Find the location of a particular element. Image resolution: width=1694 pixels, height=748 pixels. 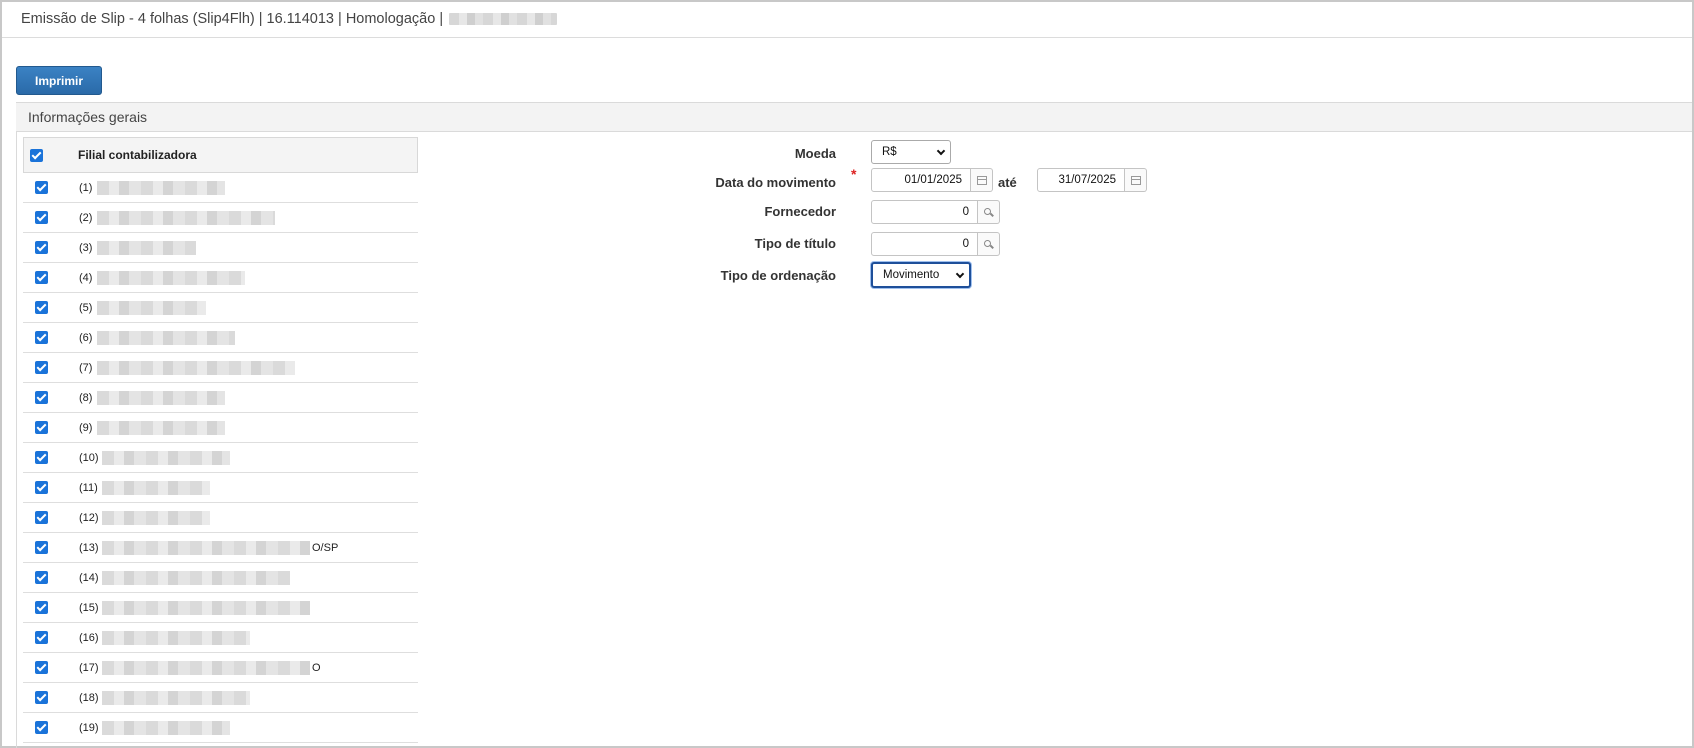

date-from-calendar-button is located at coordinates (982, 180).